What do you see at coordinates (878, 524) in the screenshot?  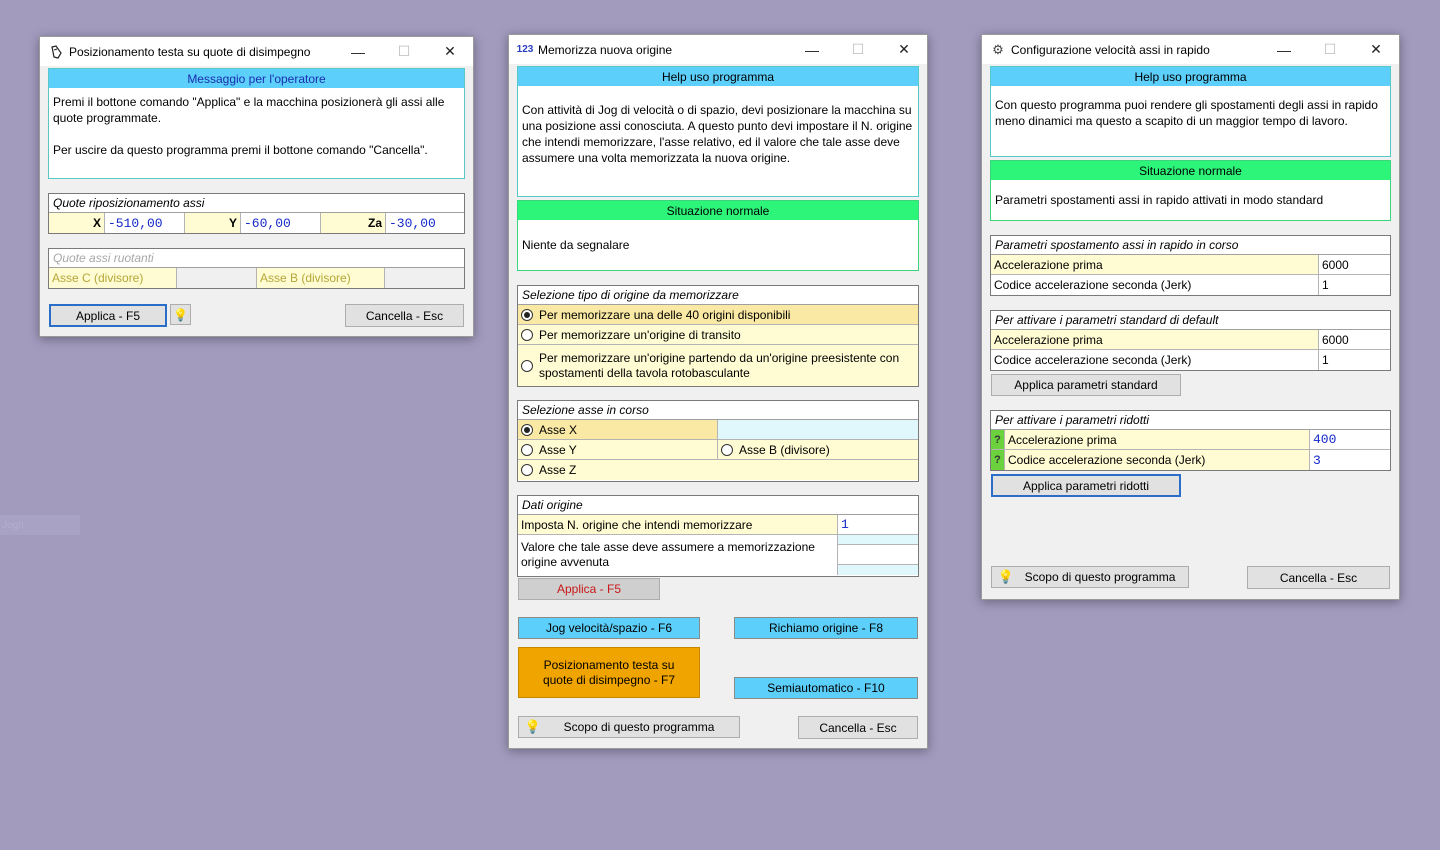 I see `origin-number-input: 1` at bounding box center [878, 524].